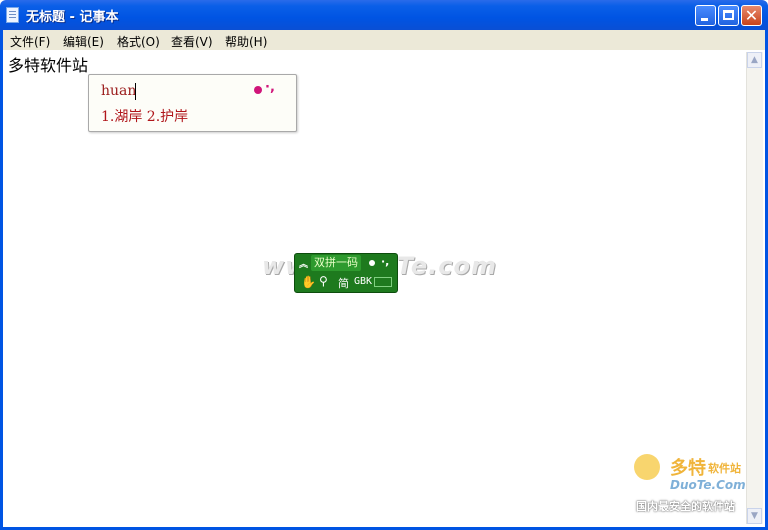 The width and height of the screenshot is (768, 530). I want to click on ime-punct-dot-icon, so click(258, 90).